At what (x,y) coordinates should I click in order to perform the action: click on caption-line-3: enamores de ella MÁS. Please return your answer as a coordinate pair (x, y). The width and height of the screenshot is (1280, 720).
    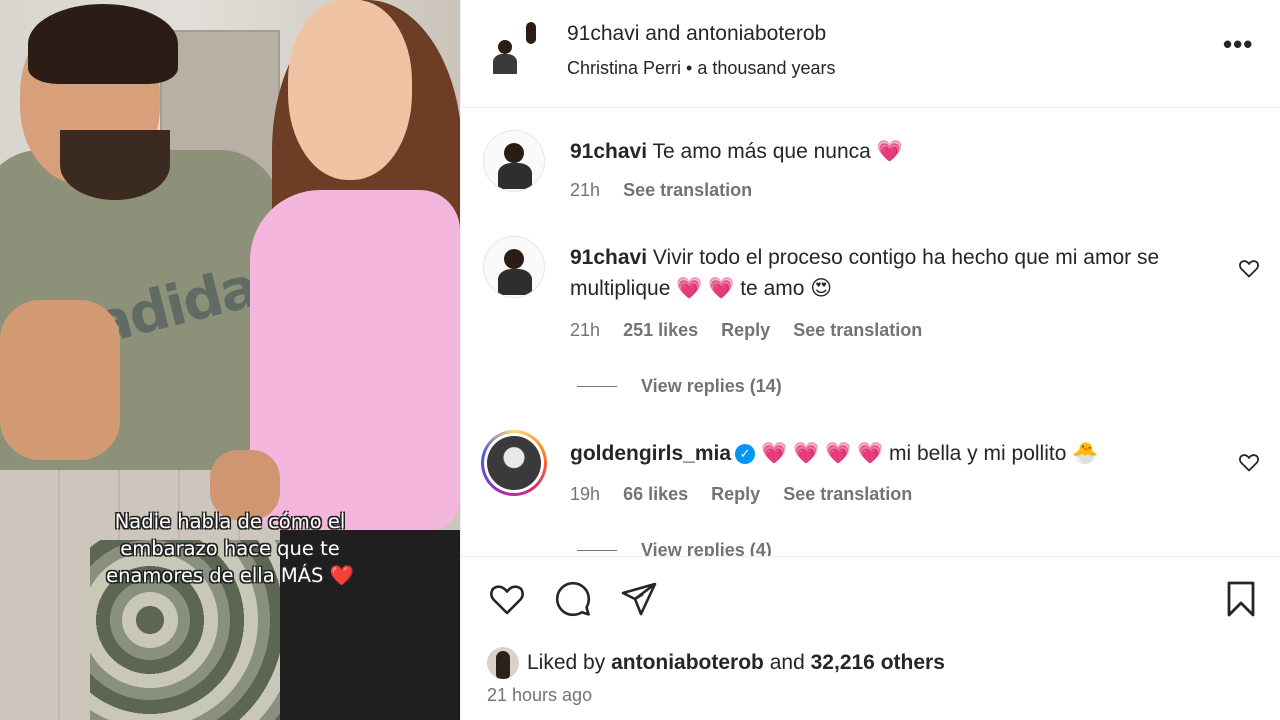
    Looking at the image, I should click on (215, 575).